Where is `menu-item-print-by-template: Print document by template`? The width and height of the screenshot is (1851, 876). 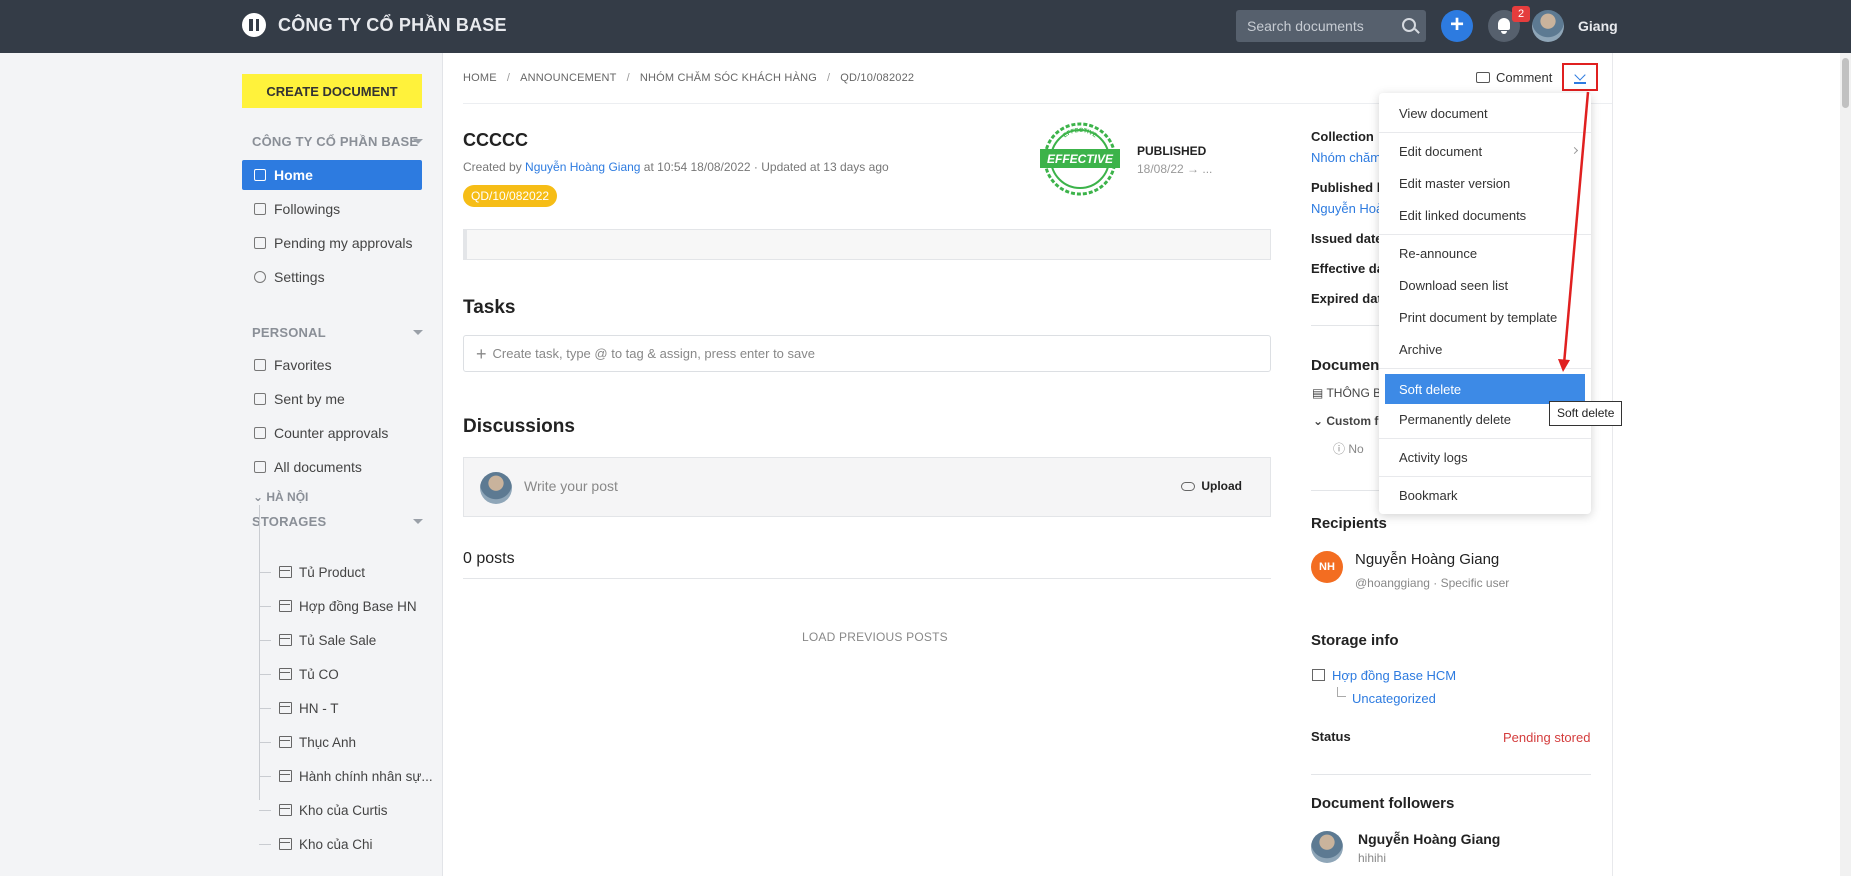
menu-item-print-by-template: Print document by template is located at coordinates (1485, 317).